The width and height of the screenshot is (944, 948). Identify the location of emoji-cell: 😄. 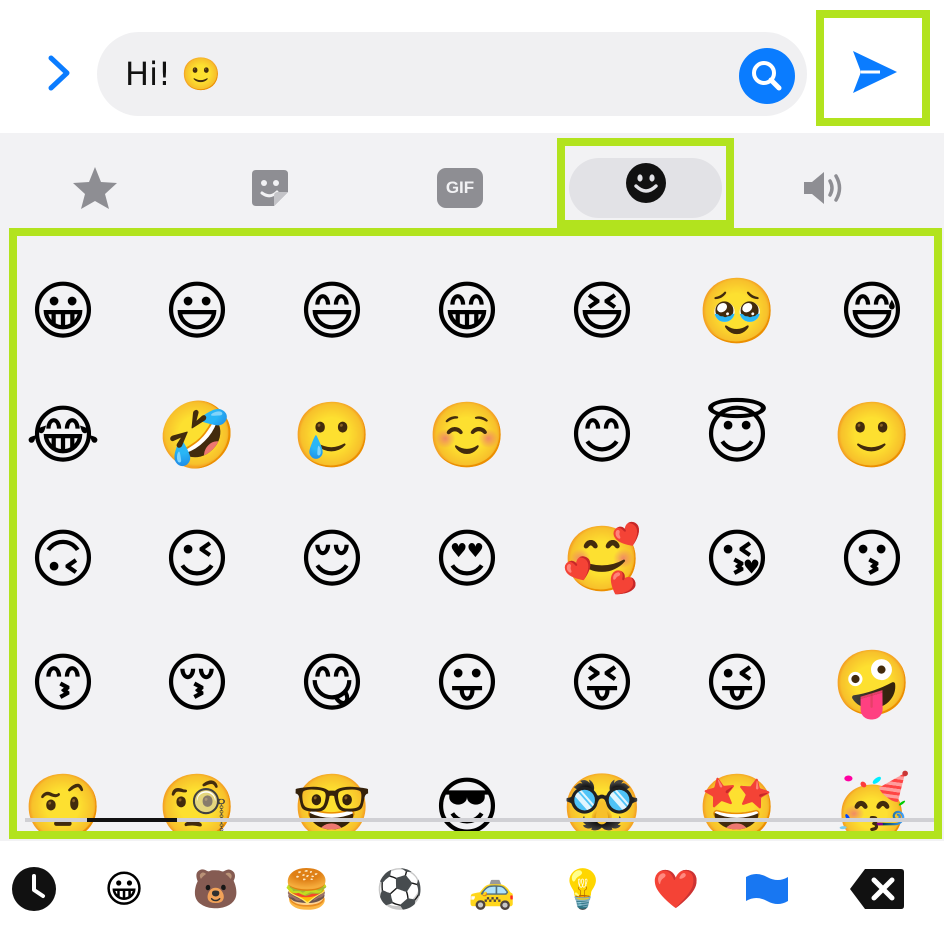
(332, 312).